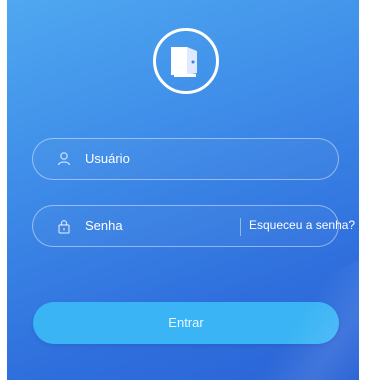 The height and width of the screenshot is (380, 365). What do you see at coordinates (186, 61) in the screenshot?
I see `door-icon` at bounding box center [186, 61].